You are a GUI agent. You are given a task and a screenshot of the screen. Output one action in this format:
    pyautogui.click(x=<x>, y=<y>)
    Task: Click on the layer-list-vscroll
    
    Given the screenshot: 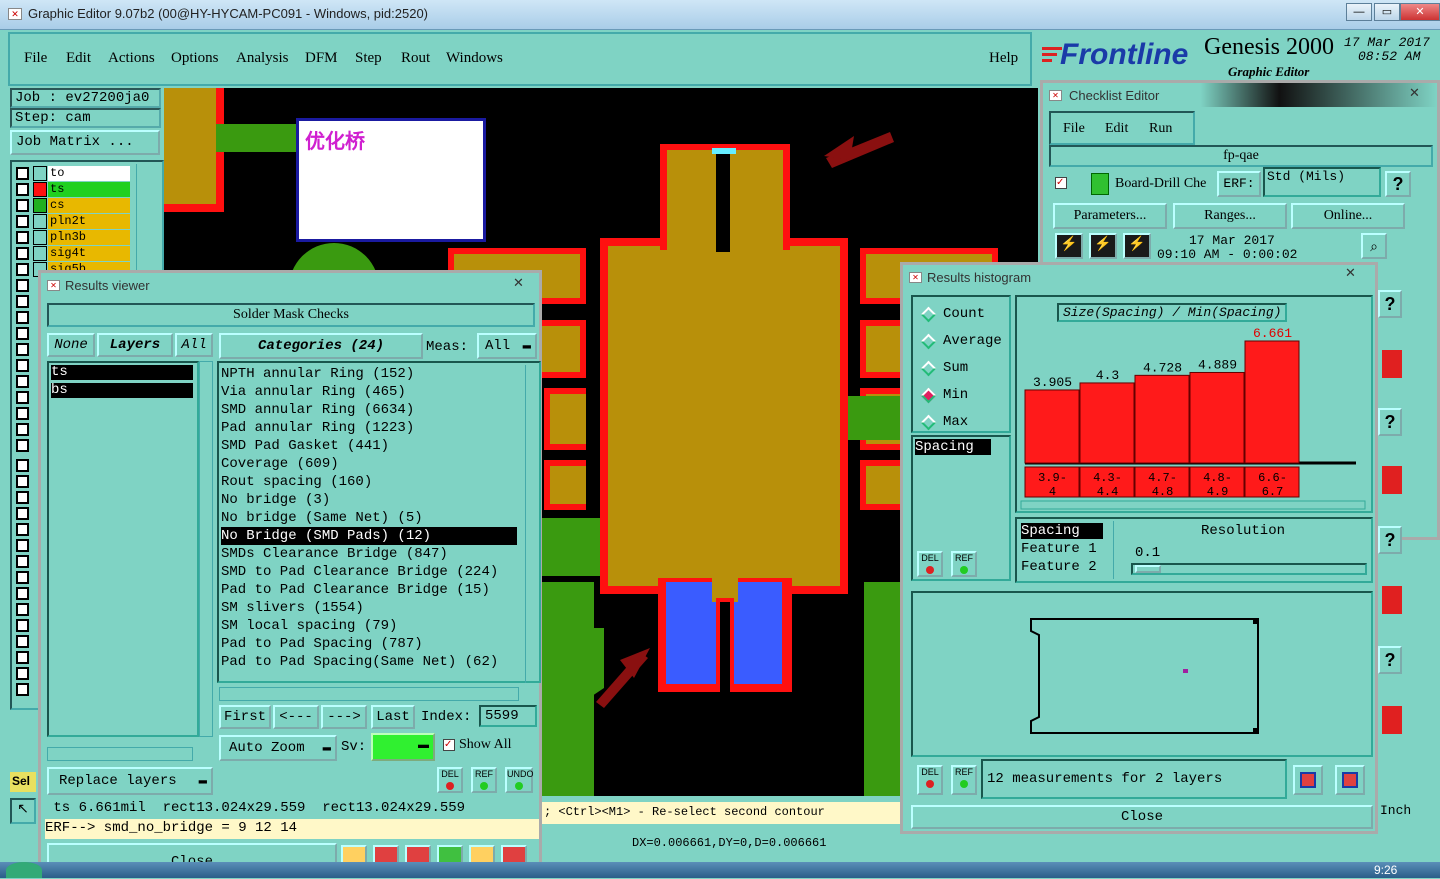 What is the action you would take?
    pyautogui.click(x=206, y=549)
    